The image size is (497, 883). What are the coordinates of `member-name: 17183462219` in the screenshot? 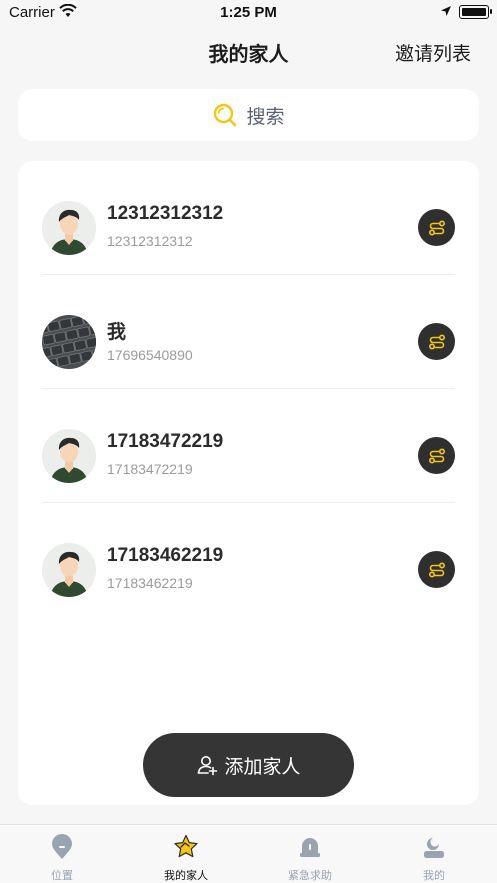 It's located at (165, 555).